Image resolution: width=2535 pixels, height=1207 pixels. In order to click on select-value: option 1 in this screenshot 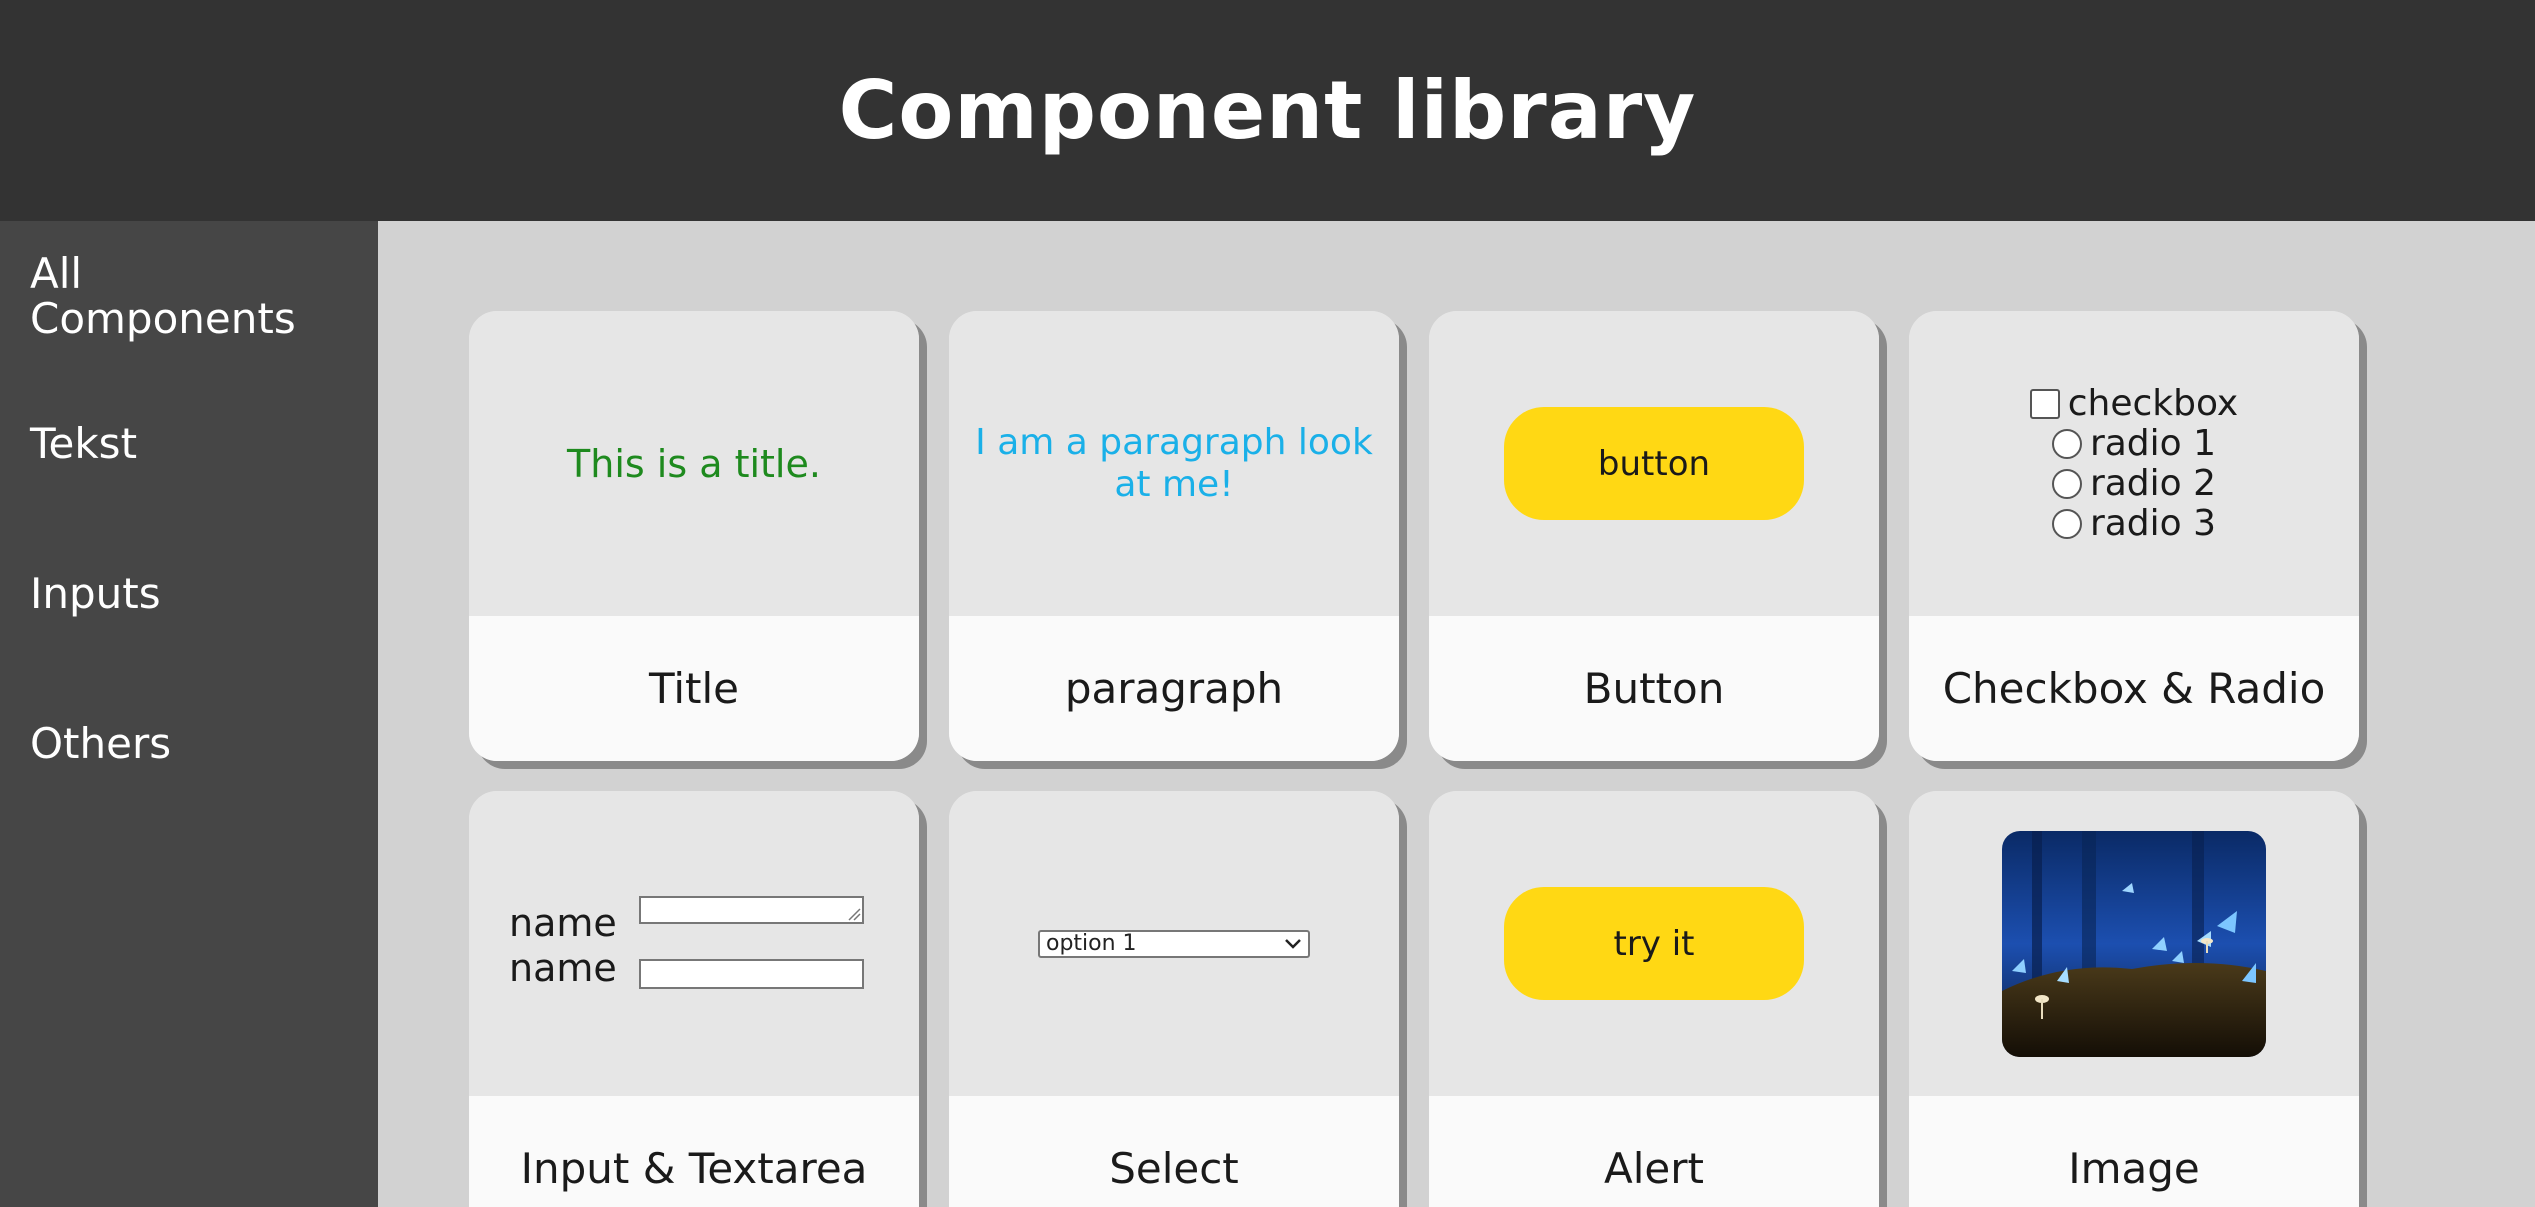, I will do `click(1091, 943)`.